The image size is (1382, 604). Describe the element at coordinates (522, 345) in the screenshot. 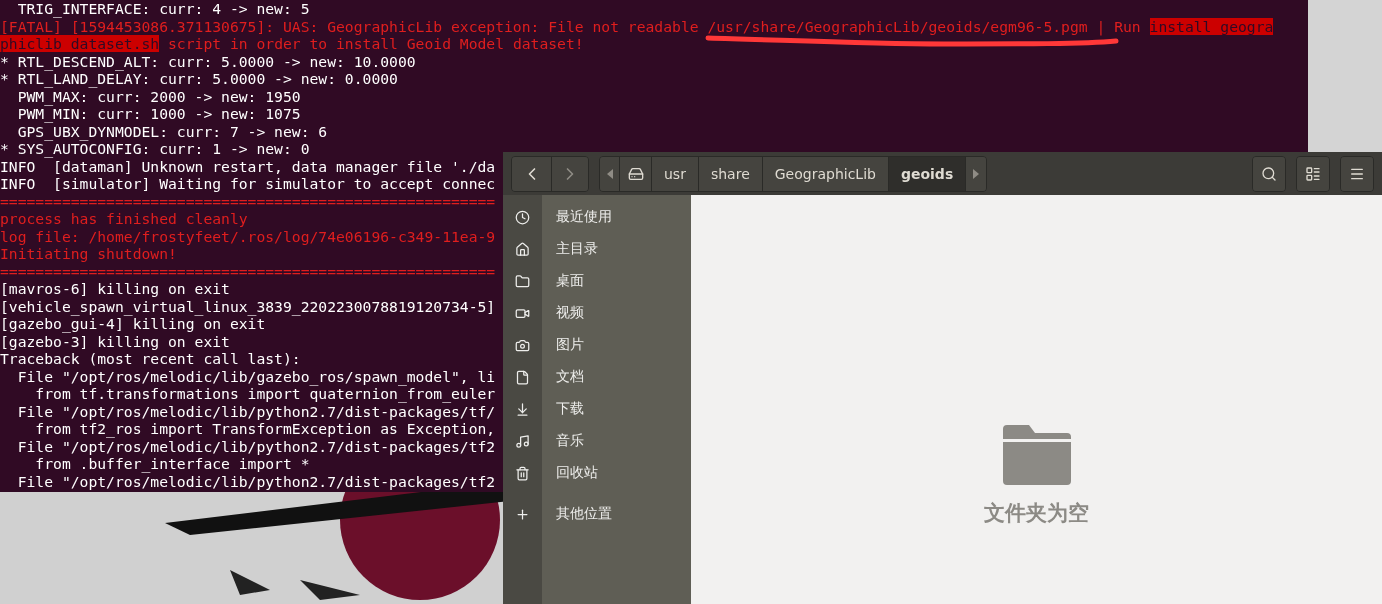

I see `camera-icon` at that location.